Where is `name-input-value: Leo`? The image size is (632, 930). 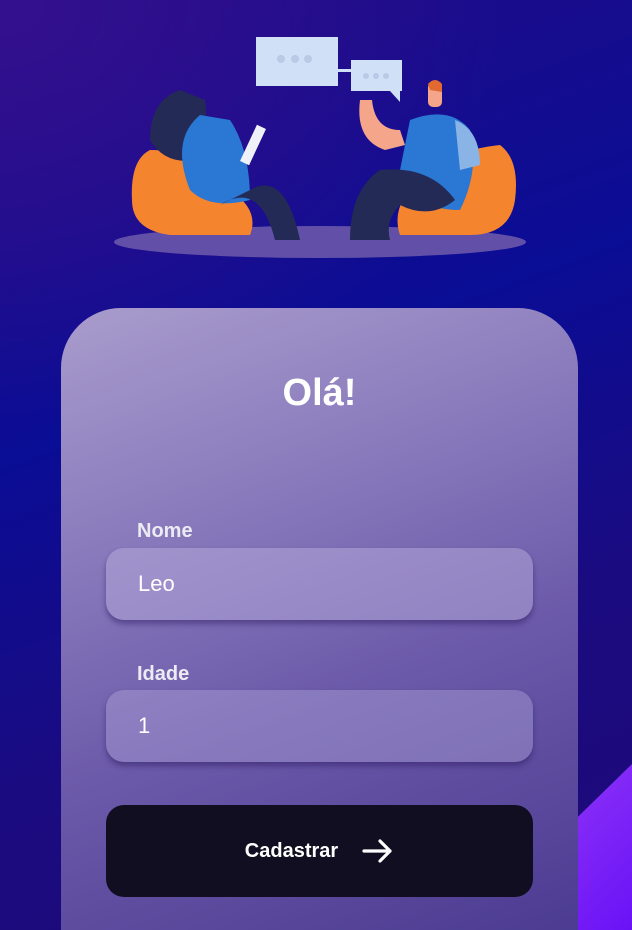
name-input-value: Leo is located at coordinates (156, 583).